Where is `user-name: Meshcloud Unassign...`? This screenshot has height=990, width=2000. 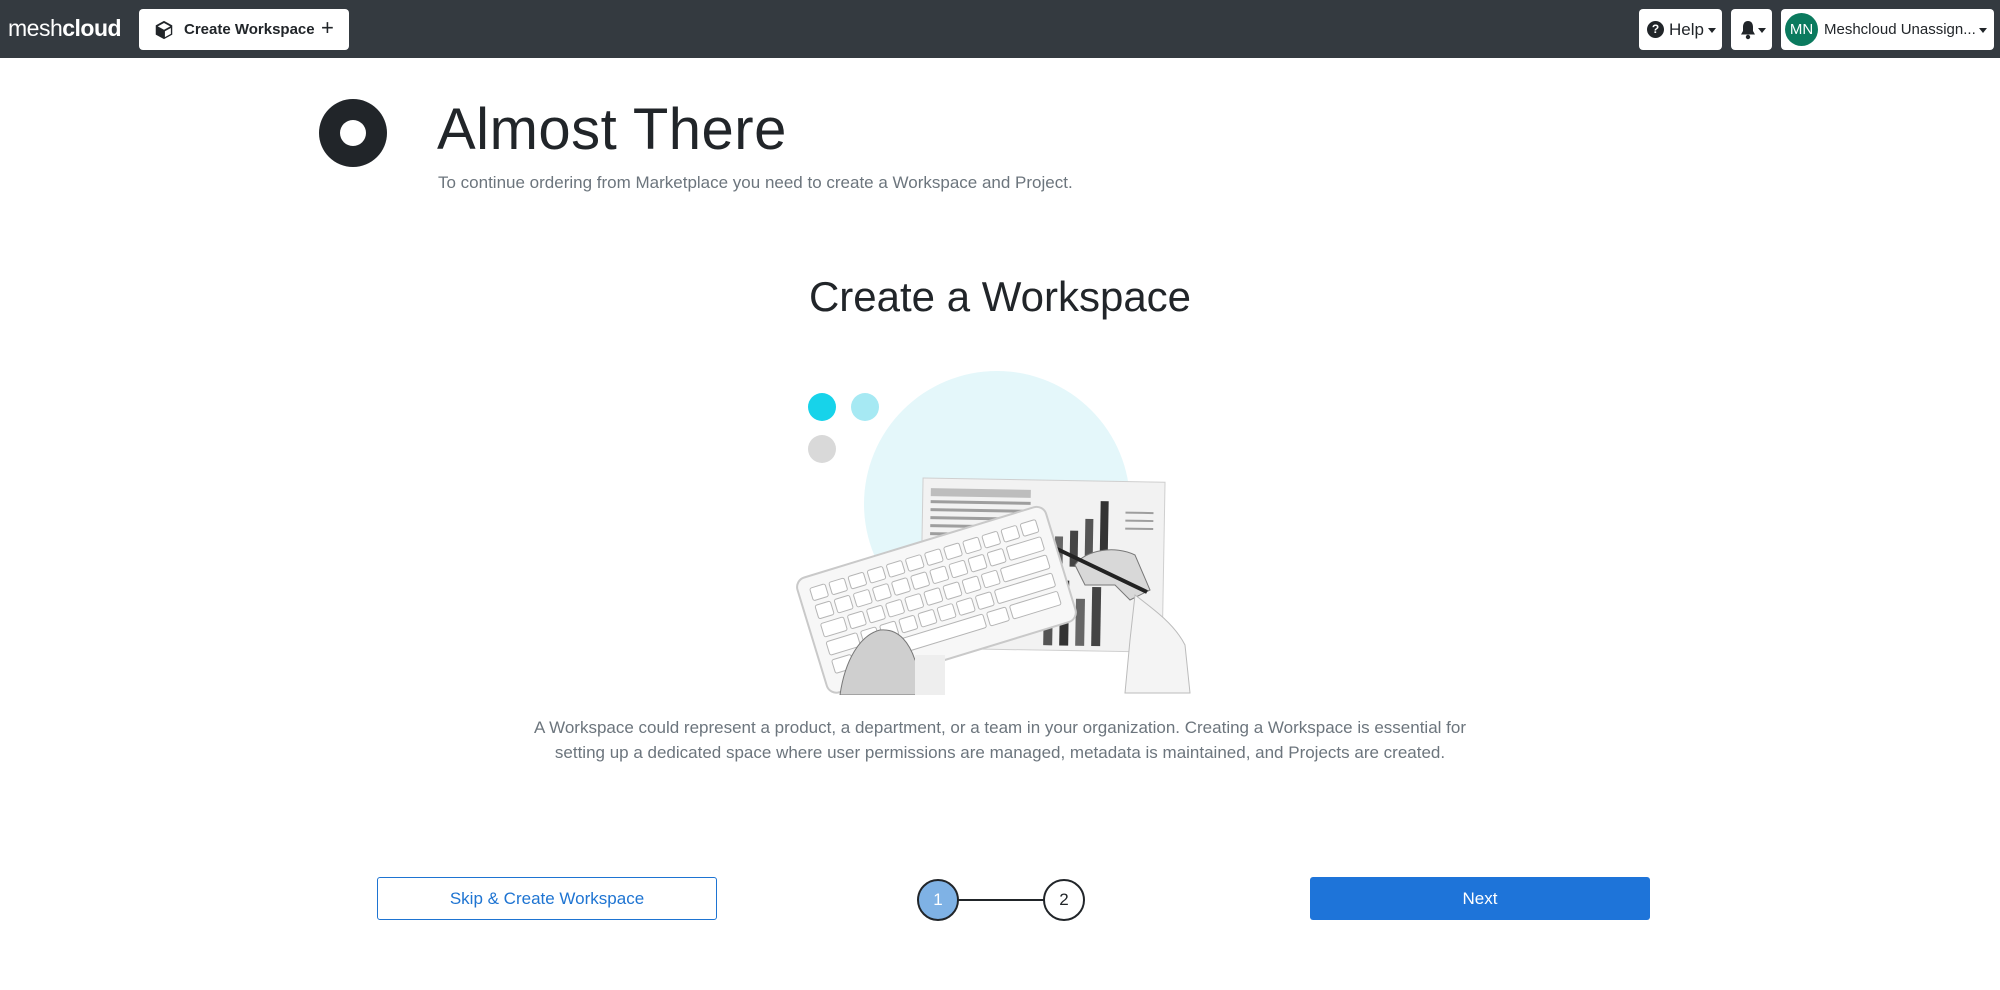 user-name: Meshcloud Unassign... is located at coordinates (1900, 29).